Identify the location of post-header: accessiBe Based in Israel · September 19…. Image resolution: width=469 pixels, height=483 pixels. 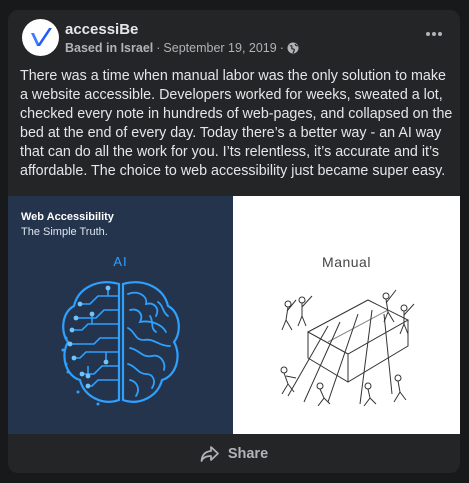
(234, 39).